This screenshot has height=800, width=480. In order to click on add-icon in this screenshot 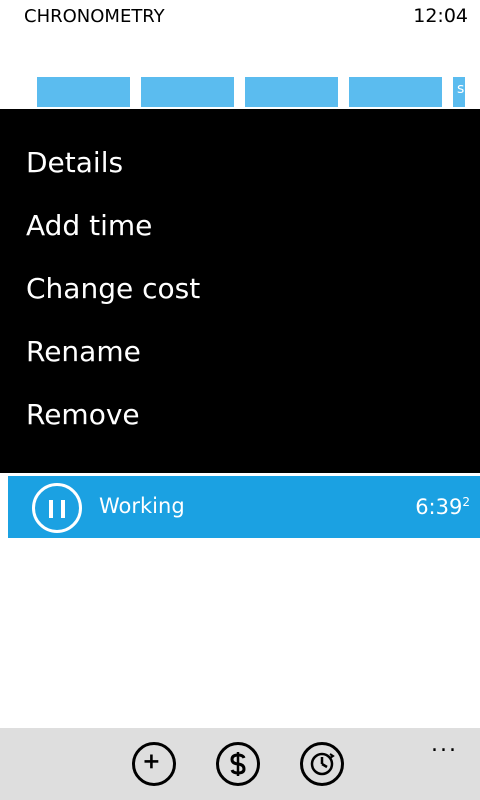, I will do `click(151, 761)`.